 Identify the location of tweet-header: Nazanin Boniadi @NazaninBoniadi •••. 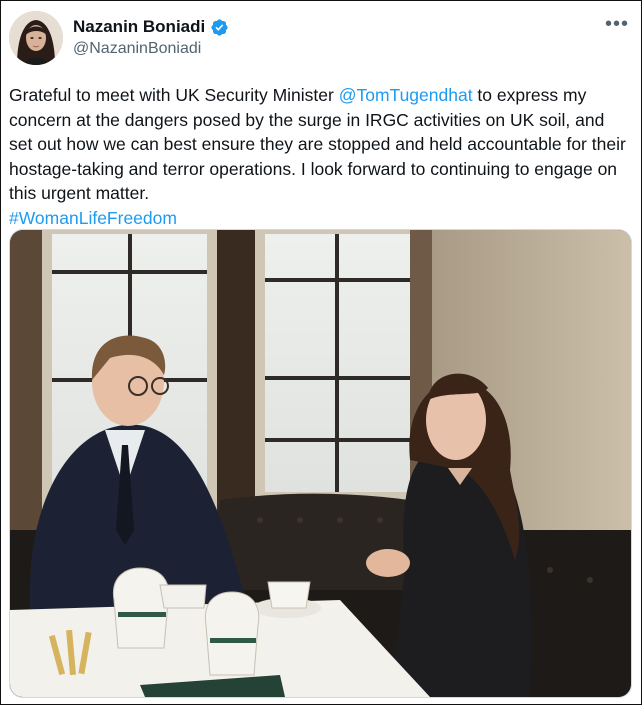
(319, 41).